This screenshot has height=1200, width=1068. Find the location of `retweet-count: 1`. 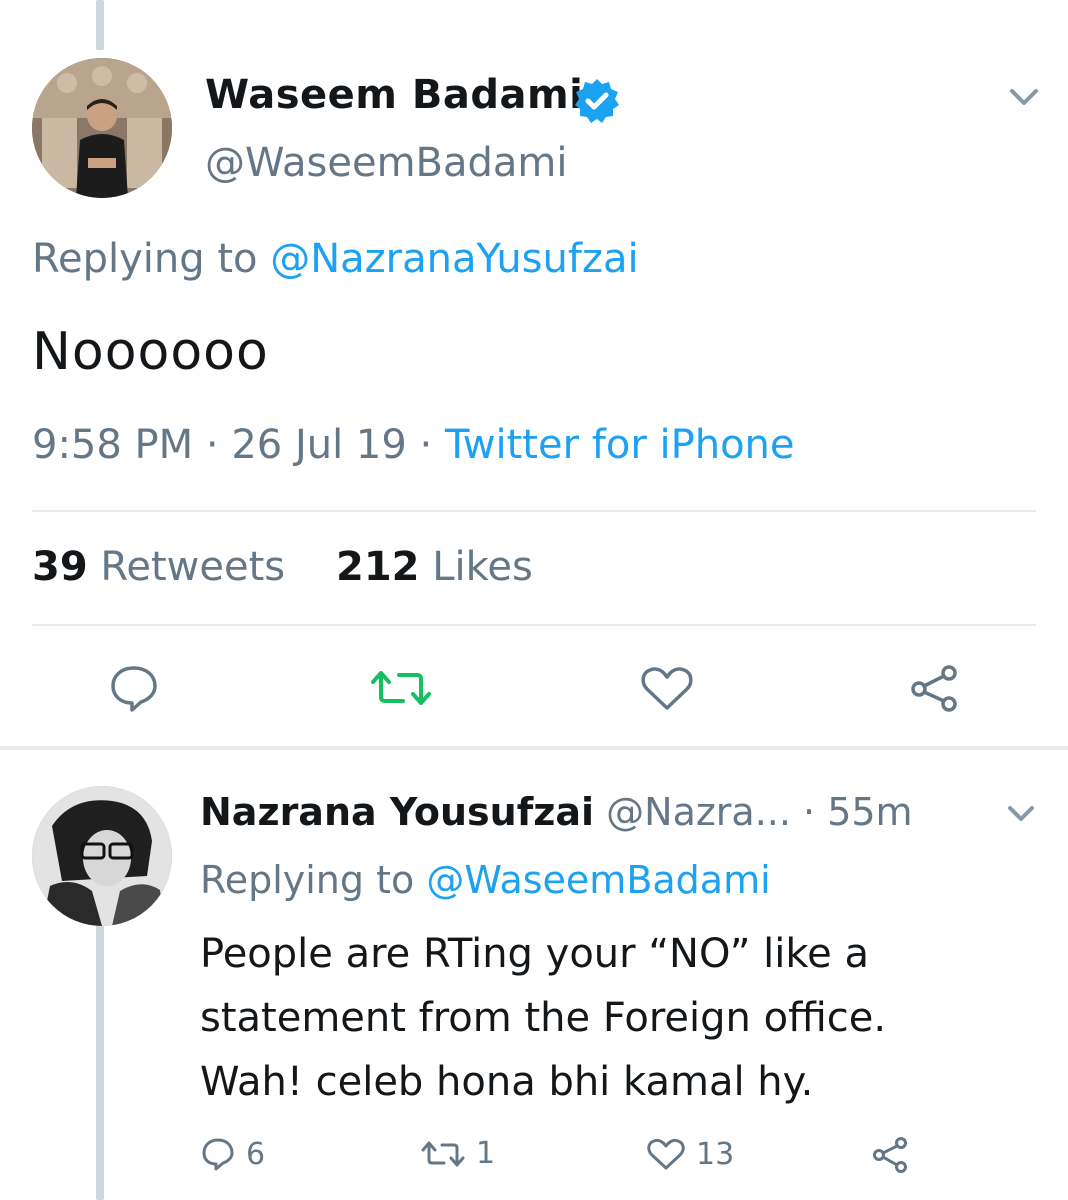

retweet-count: 1 is located at coordinates (486, 1153).